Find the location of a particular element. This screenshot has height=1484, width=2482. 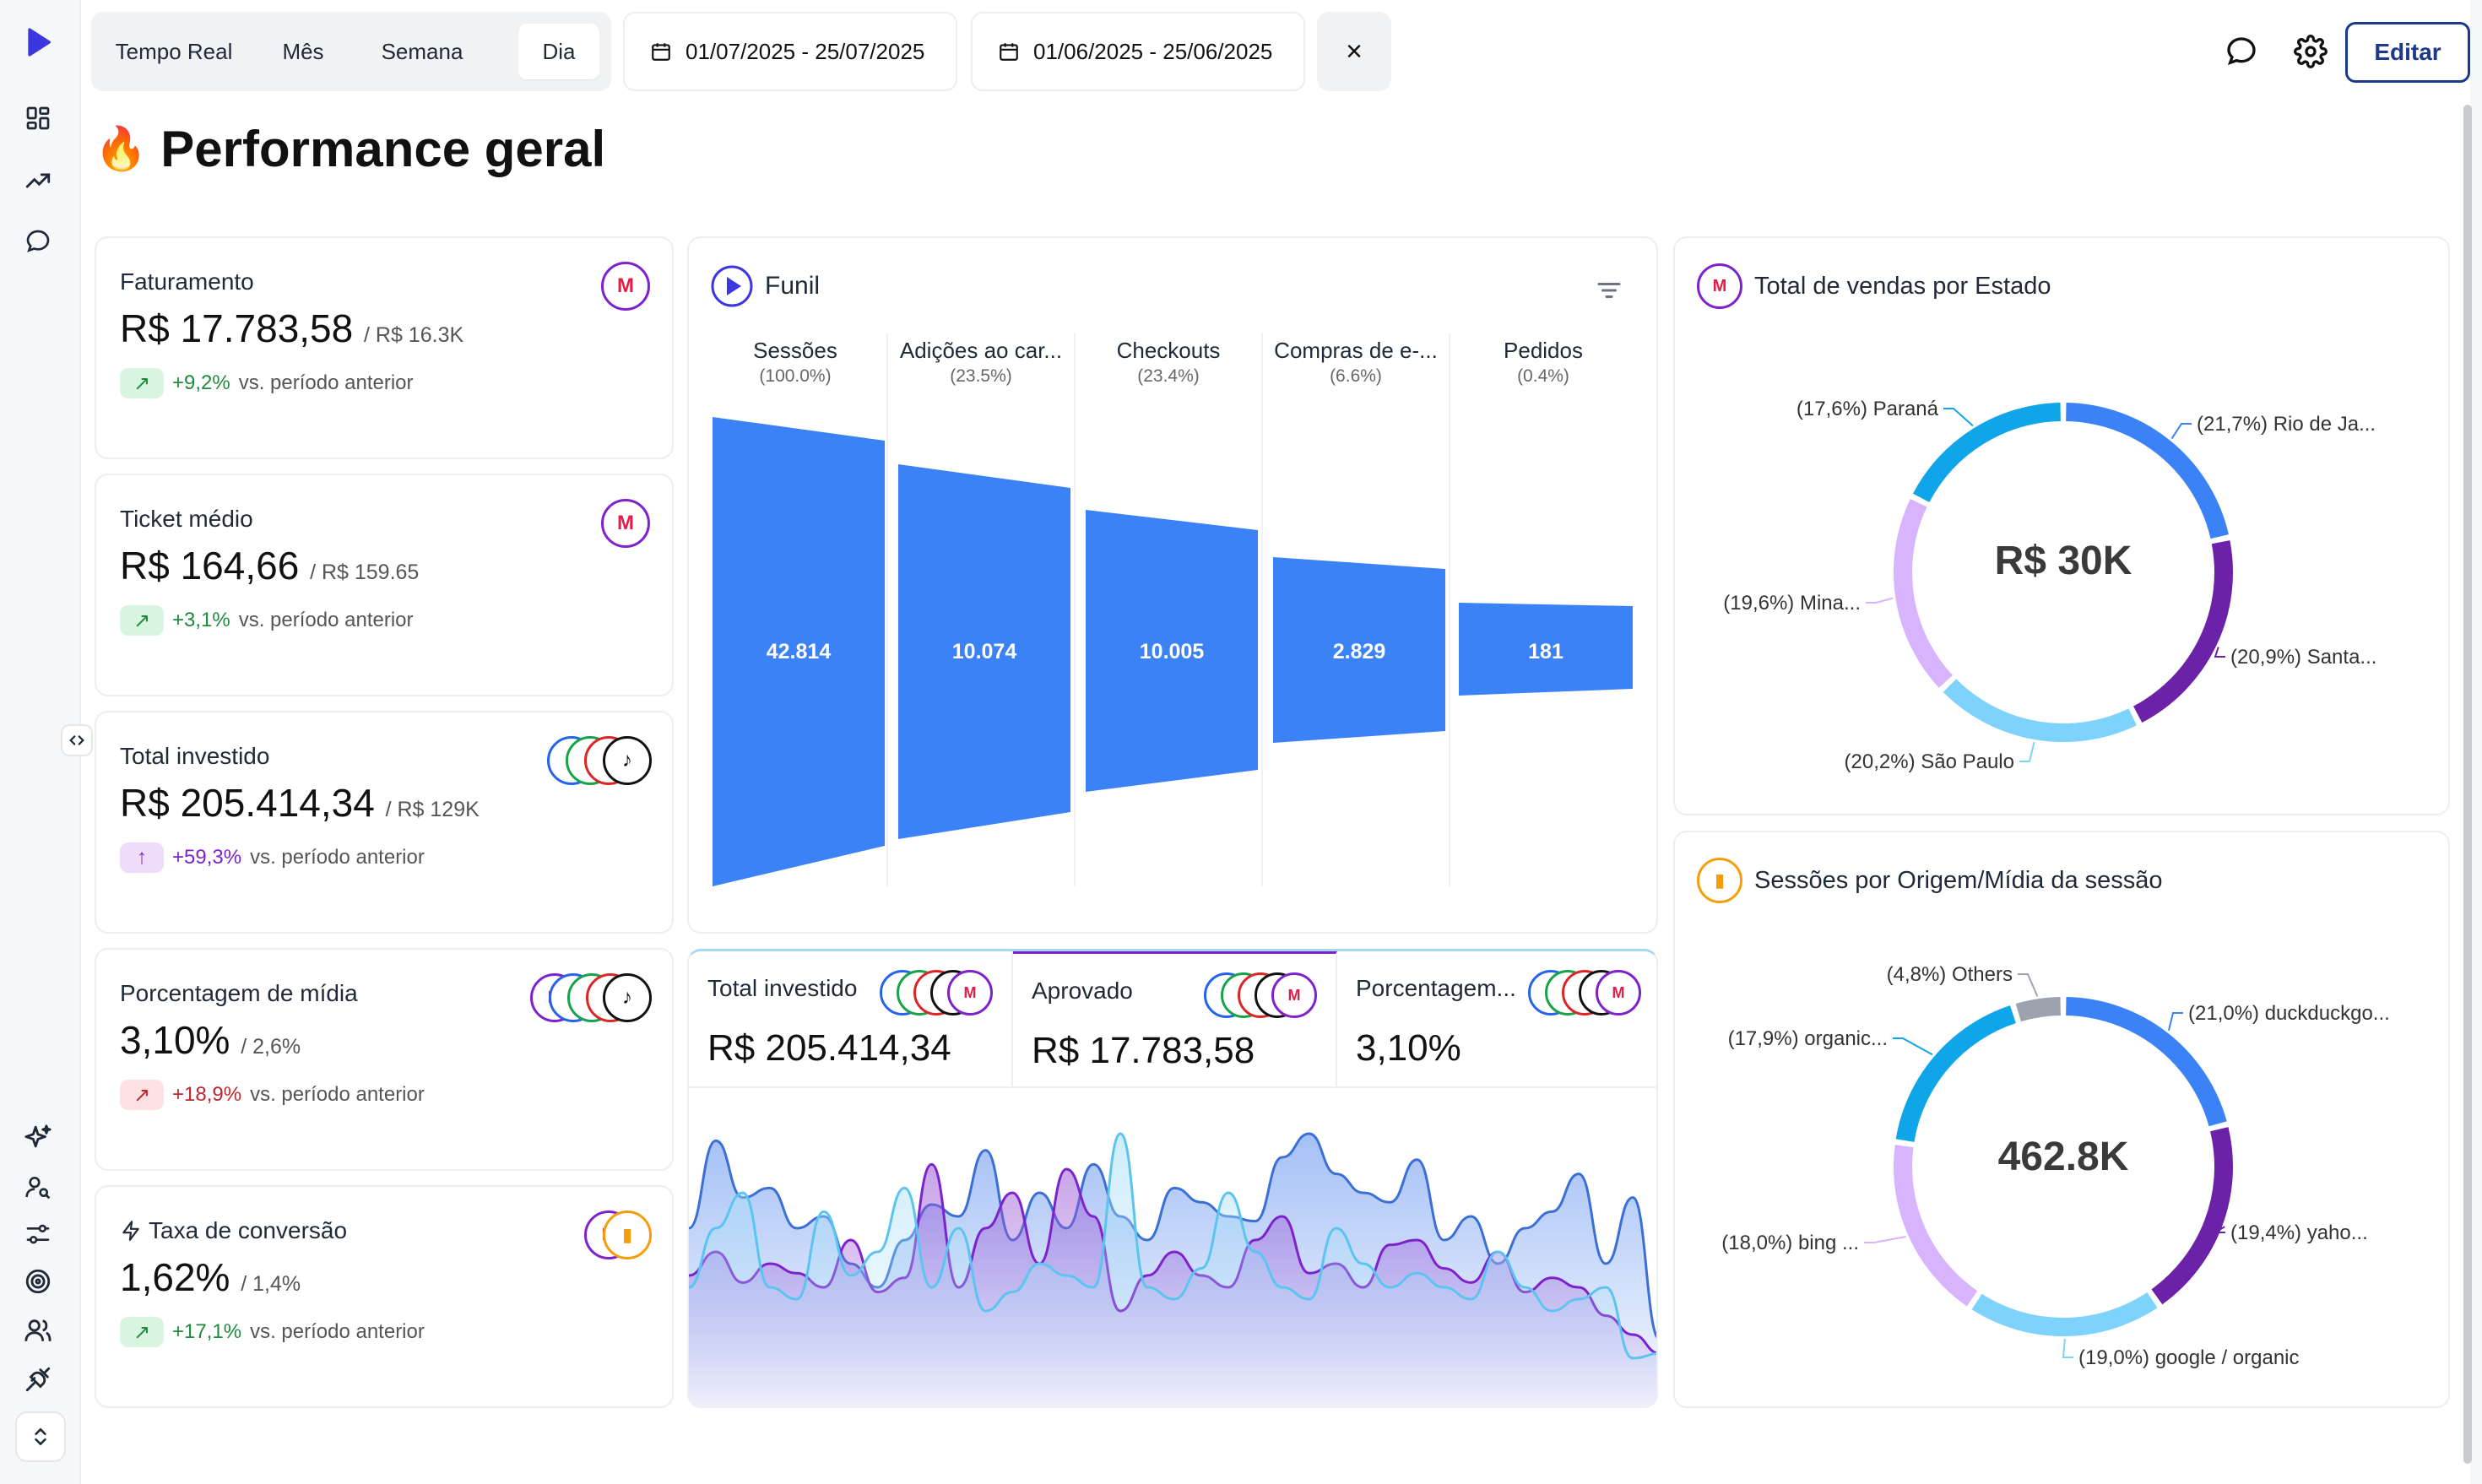

metric-total-investido: Total investido ∞ ▲ ● ♪ M R$ 205.414,34 is located at coordinates (851, 1018).